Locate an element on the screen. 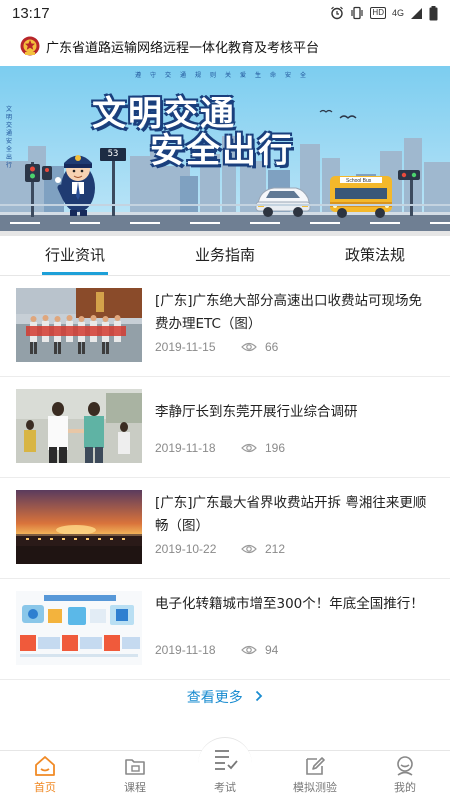 Image resolution: width=450 pixels, height=800 pixels. banner-title-line2: 安全出行 is located at coordinates (222, 151).